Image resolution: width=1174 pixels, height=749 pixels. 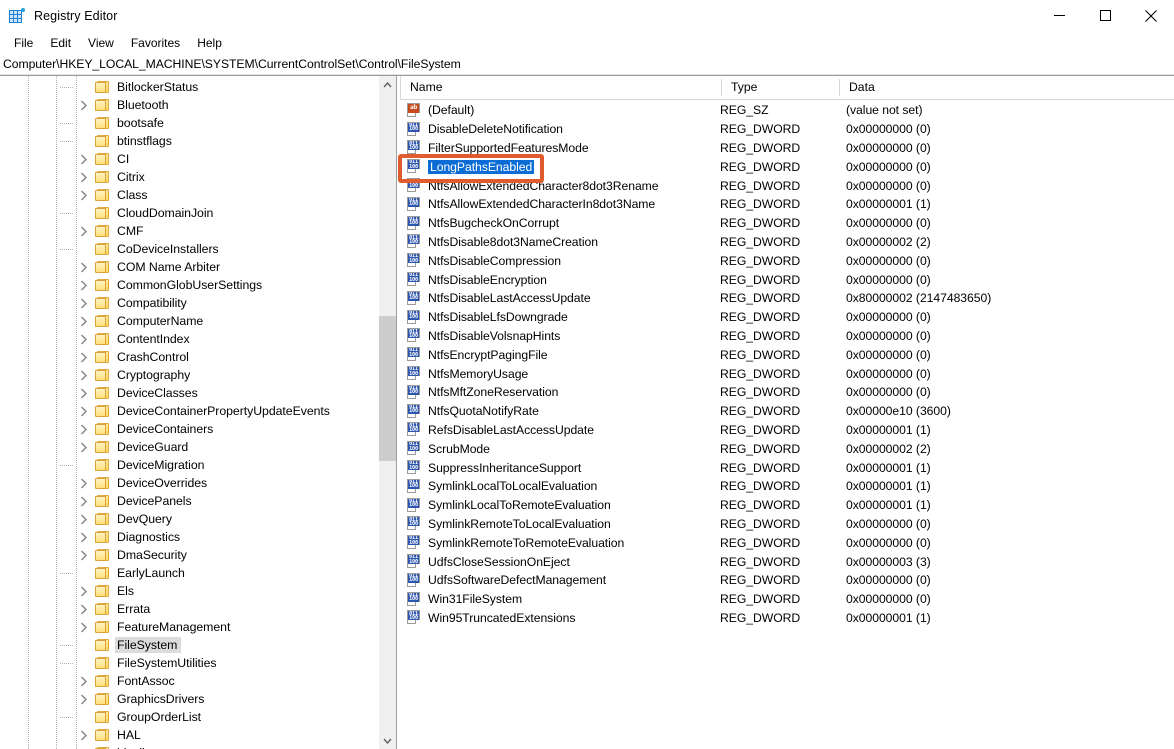 What do you see at coordinates (198, 357) in the screenshot?
I see `tree-item: CrashControl` at bounding box center [198, 357].